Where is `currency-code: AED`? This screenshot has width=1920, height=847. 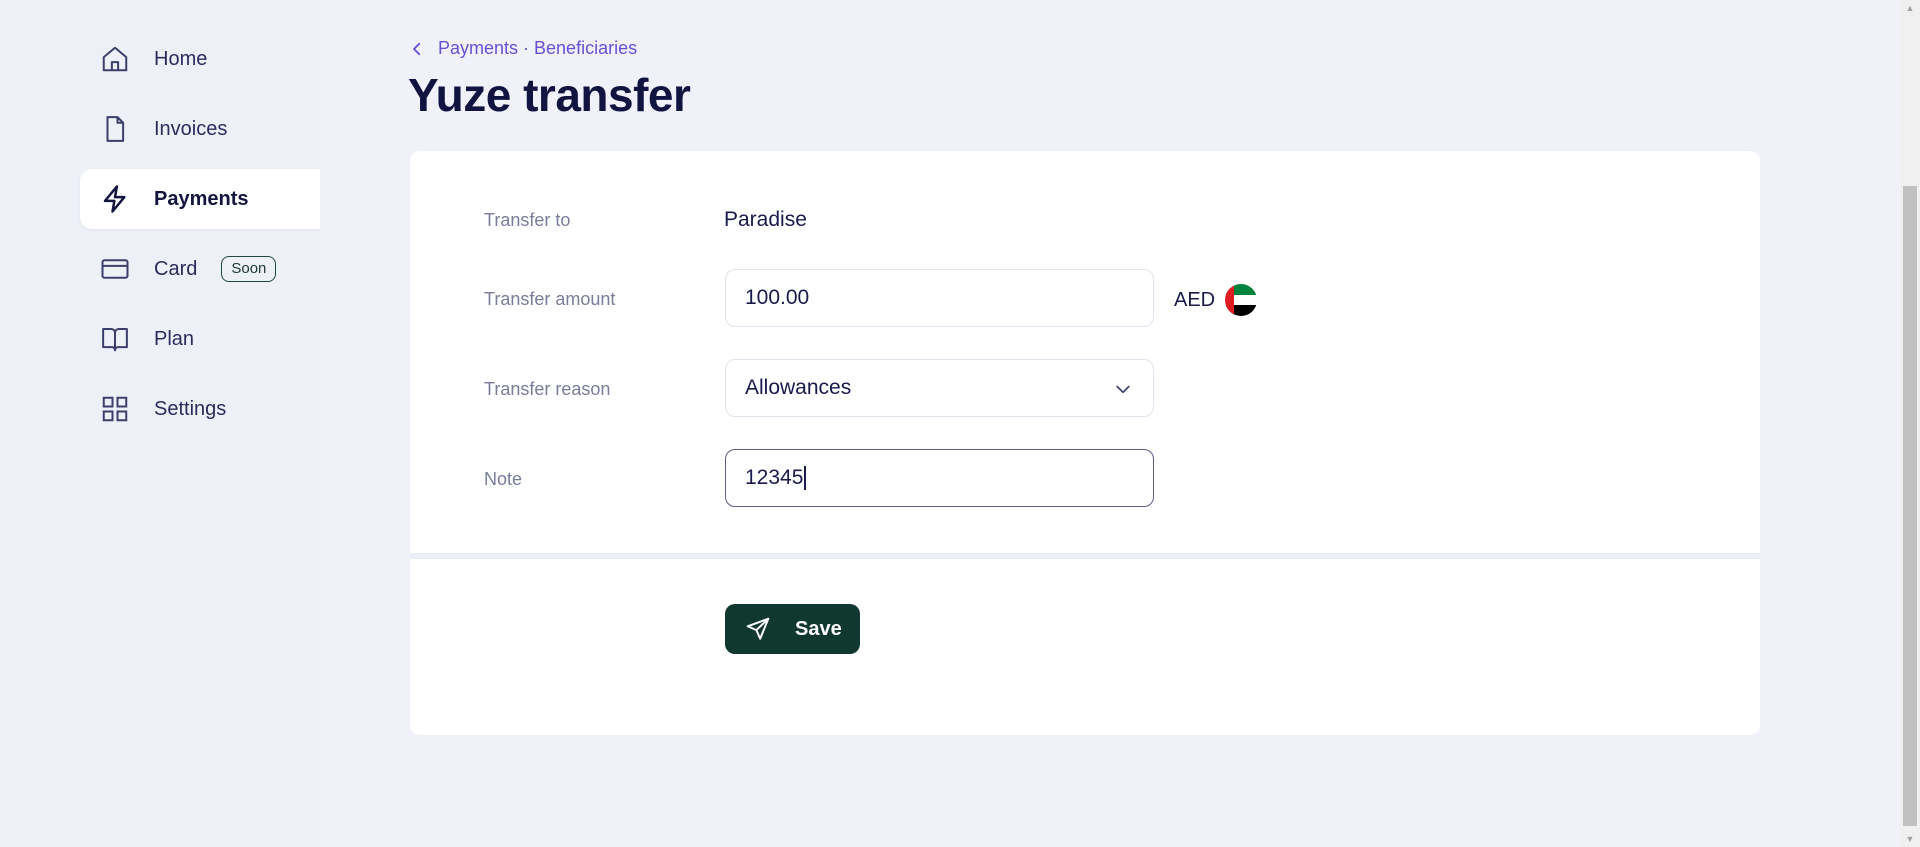
currency-code: AED is located at coordinates (1195, 299).